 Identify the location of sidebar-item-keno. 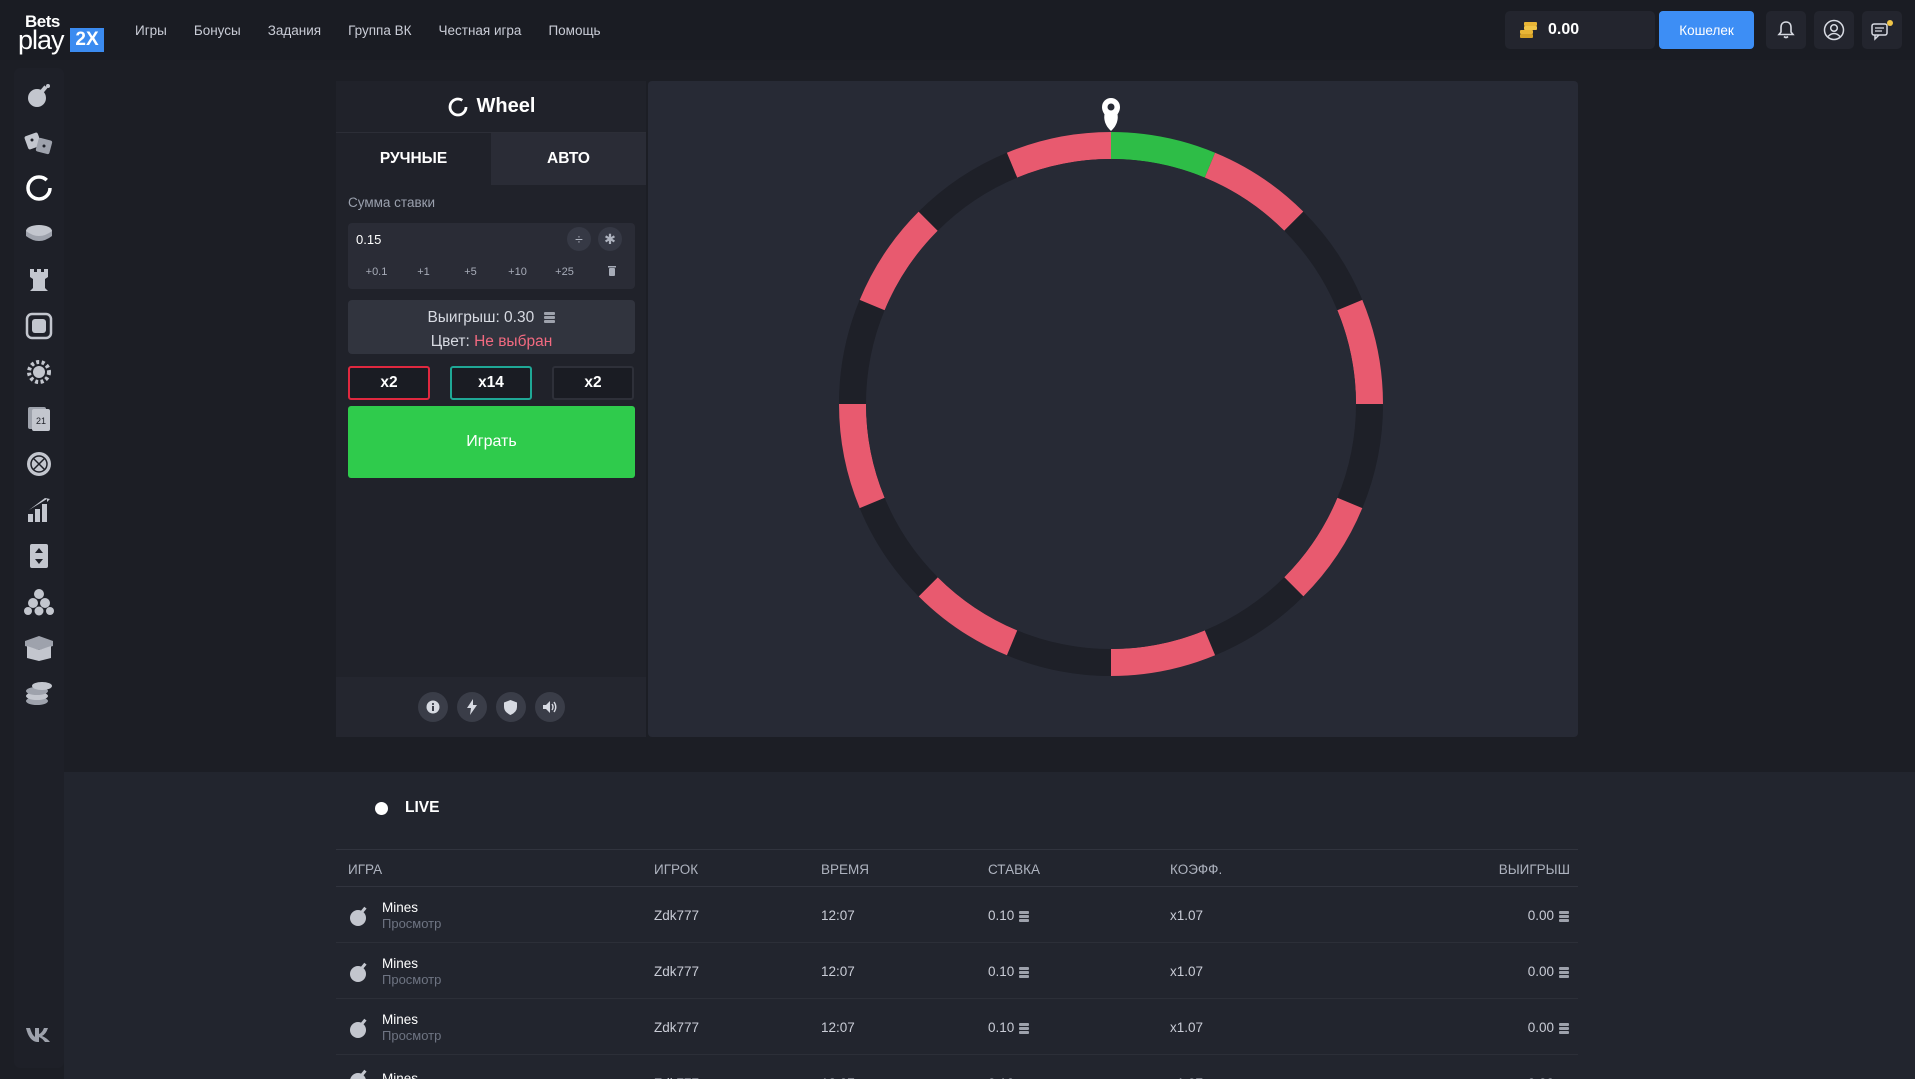
(39, 326).